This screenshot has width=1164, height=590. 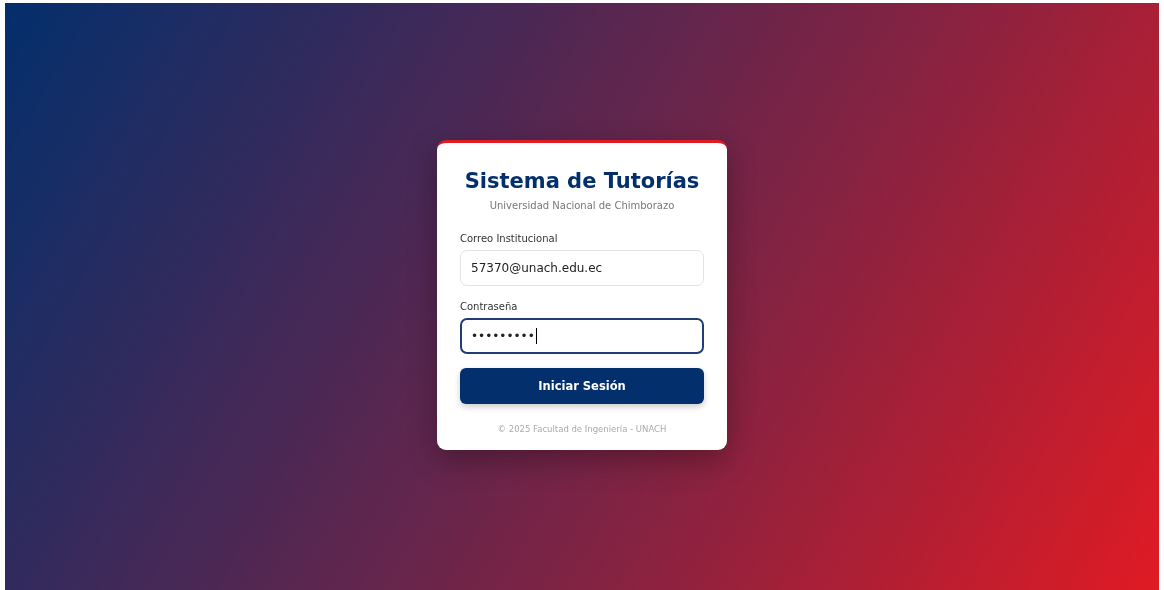 What do you see at coordinates (582, 385) in the screenshot?
I see `login-button: Iniciar Sesión` at bounding box center [582, 385].